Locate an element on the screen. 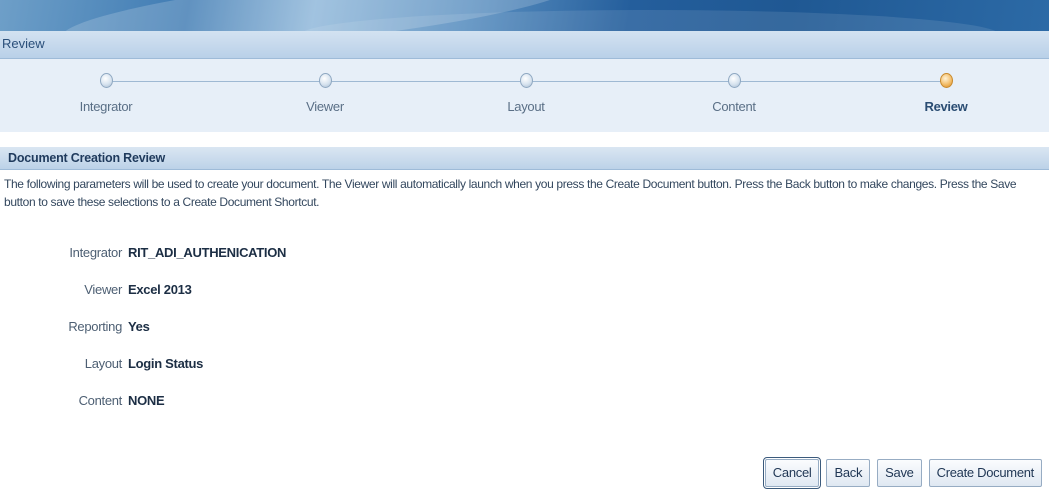  field-value: Login Status is located at coordinates (166, 363).